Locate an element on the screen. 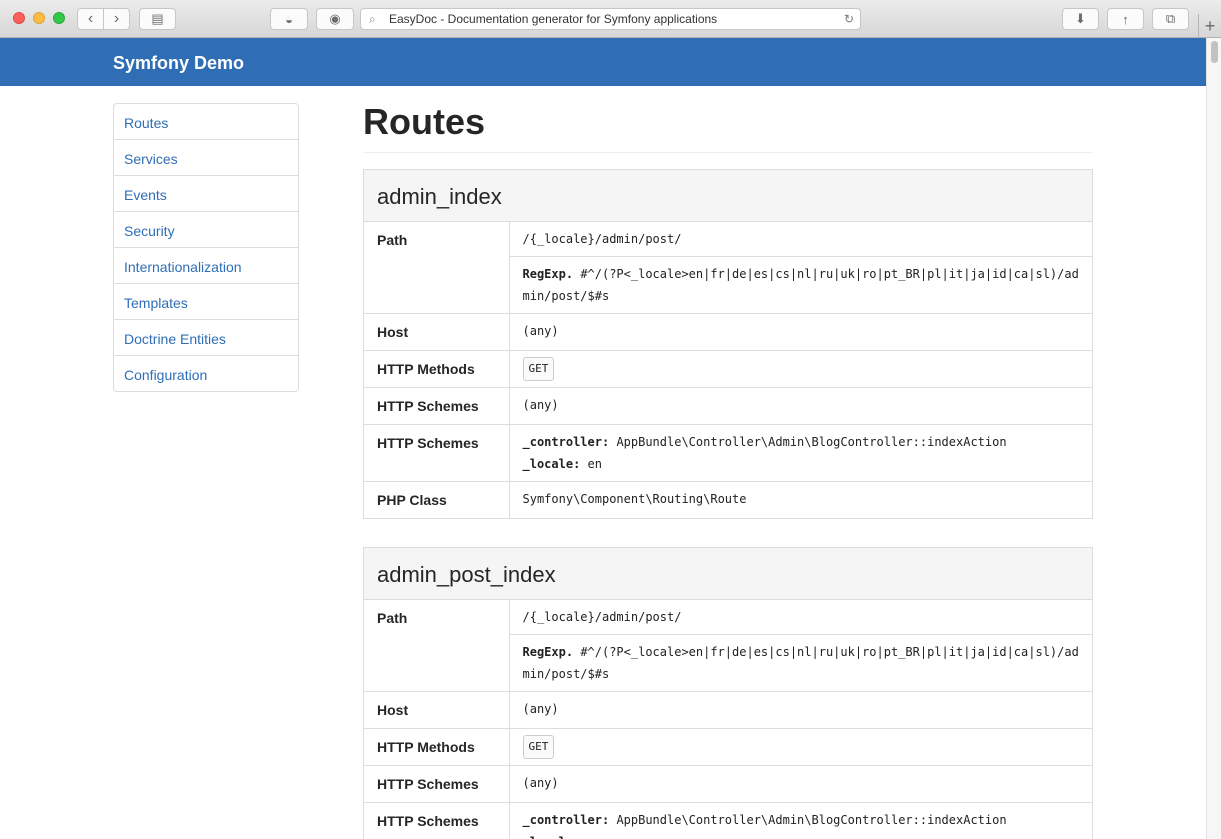  sidebar-item-events: Events is located at coordinates (206, 193).